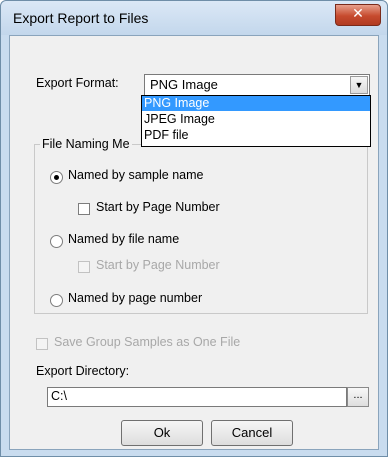 The width and height of the screenshot is (388, 457). What do you see at coordinates (252, 433) in the screenshot?
I see `cancel-button: Cancel` at bounding box center [252, 433].